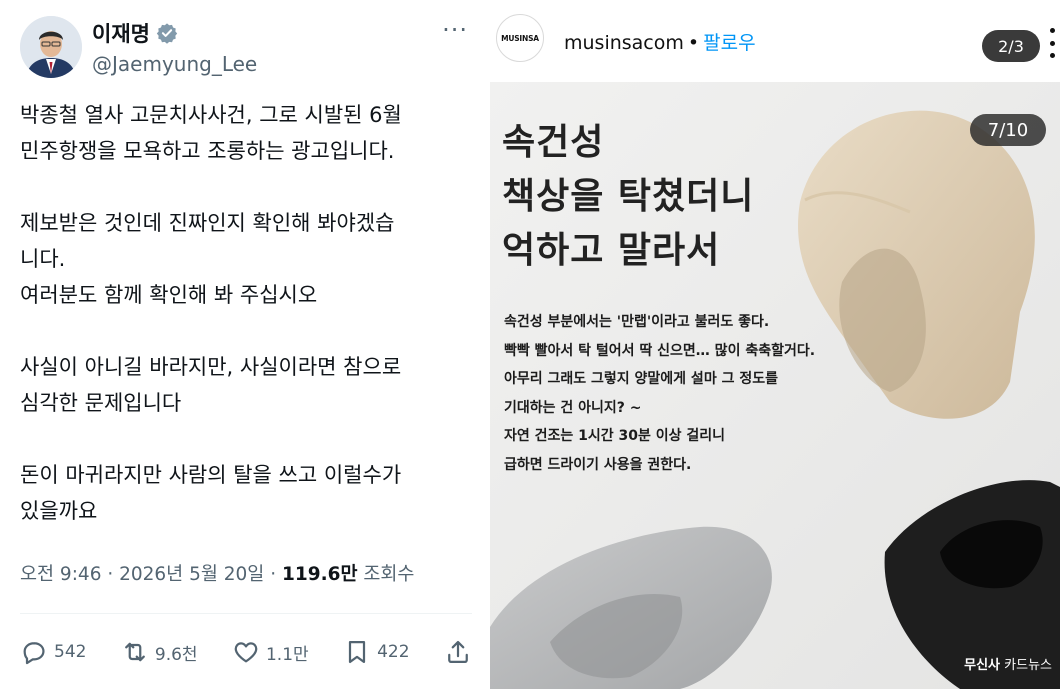 Image resolution: width=1060 pixels, height=689 pixels. Describe the element at coordinates (167, 33) in the screenshot. I see `verified-badge-icon` at that location.